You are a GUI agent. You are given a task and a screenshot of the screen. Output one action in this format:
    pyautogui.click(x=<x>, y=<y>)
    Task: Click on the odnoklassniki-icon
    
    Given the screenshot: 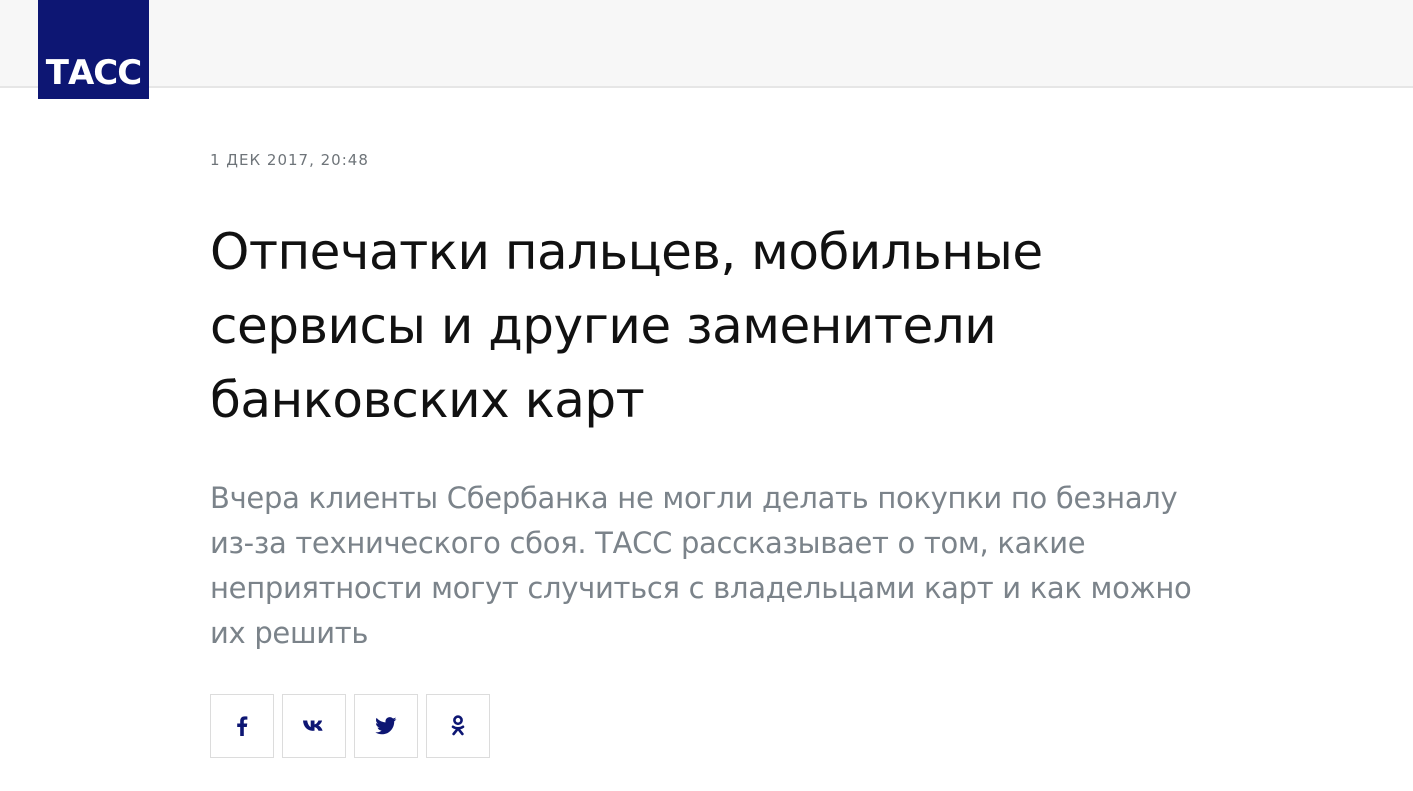 What is the action you would take?
    pyautogui.click(x=458, y=726)
    